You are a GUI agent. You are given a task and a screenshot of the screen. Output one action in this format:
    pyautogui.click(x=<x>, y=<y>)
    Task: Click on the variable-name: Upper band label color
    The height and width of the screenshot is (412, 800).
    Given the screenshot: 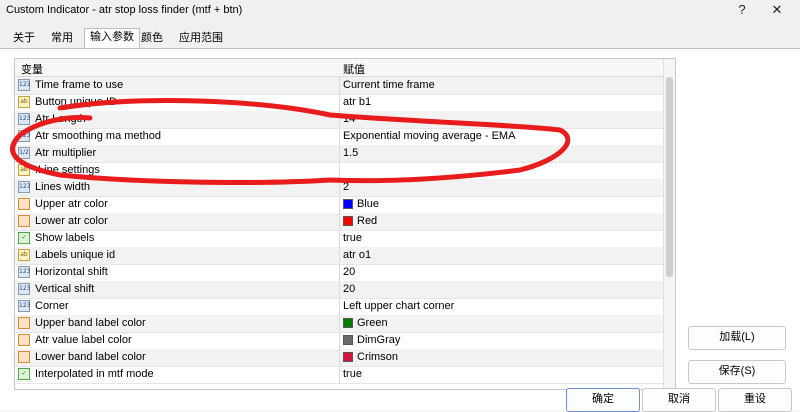 What is the action you would take?
    pyautogui.click(x=90, y=323)
    